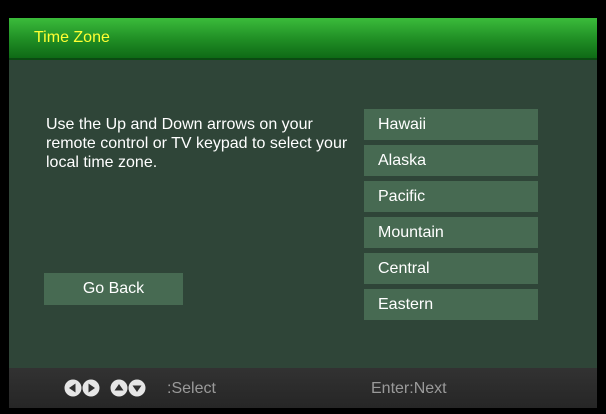 This screenshot has width=606, height=414. I want to click on time-zone-option-mountain: Mountain, so click(451, 232).